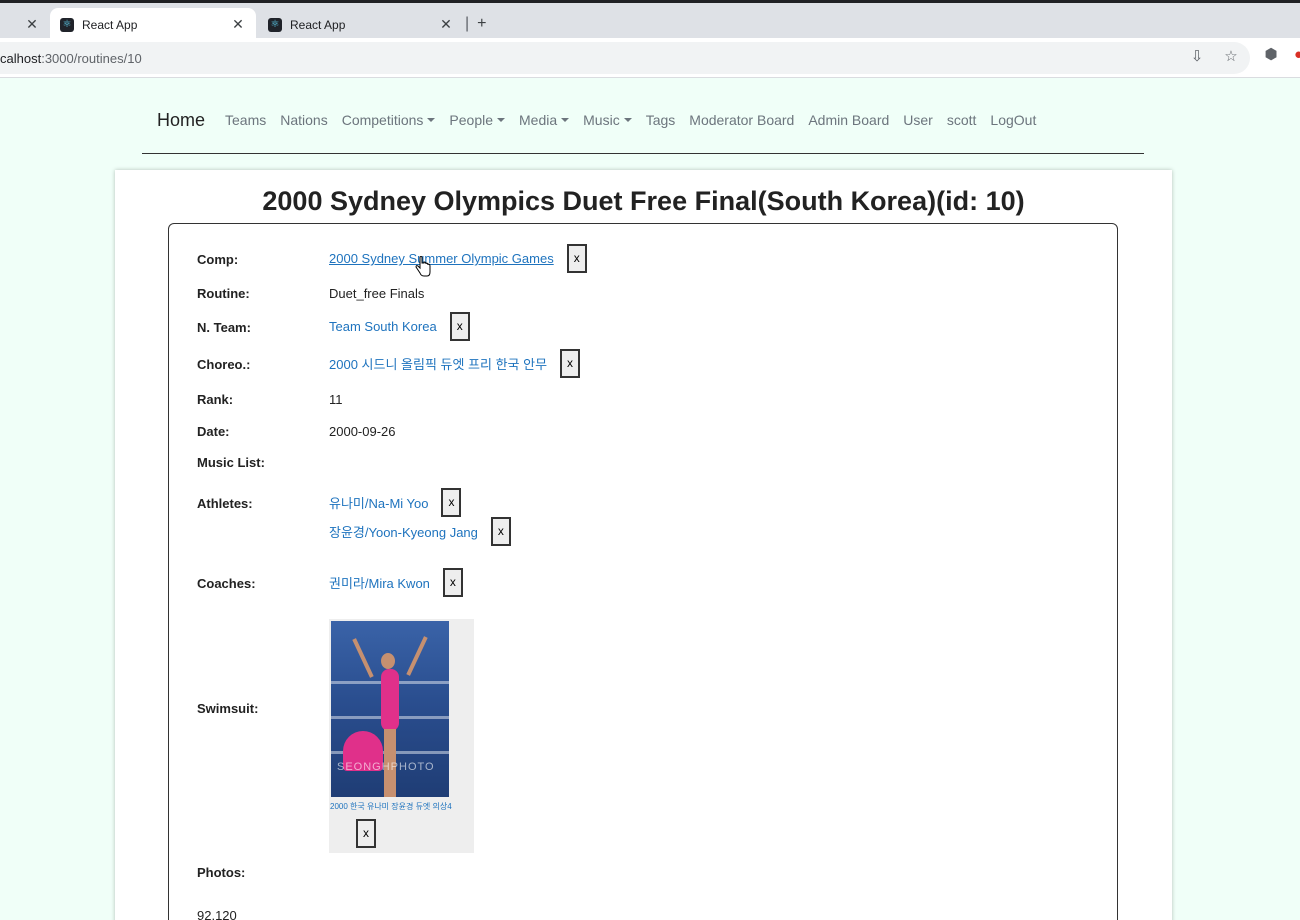 The width and height of the screenshot is (1300, 920). What do you see at coordinates (391, 806) in the screenshot?
I see `swimsuit-caption: 2000 한국 유나미 장윤경 듀엣 의상4` at bounding box center [391, 806].